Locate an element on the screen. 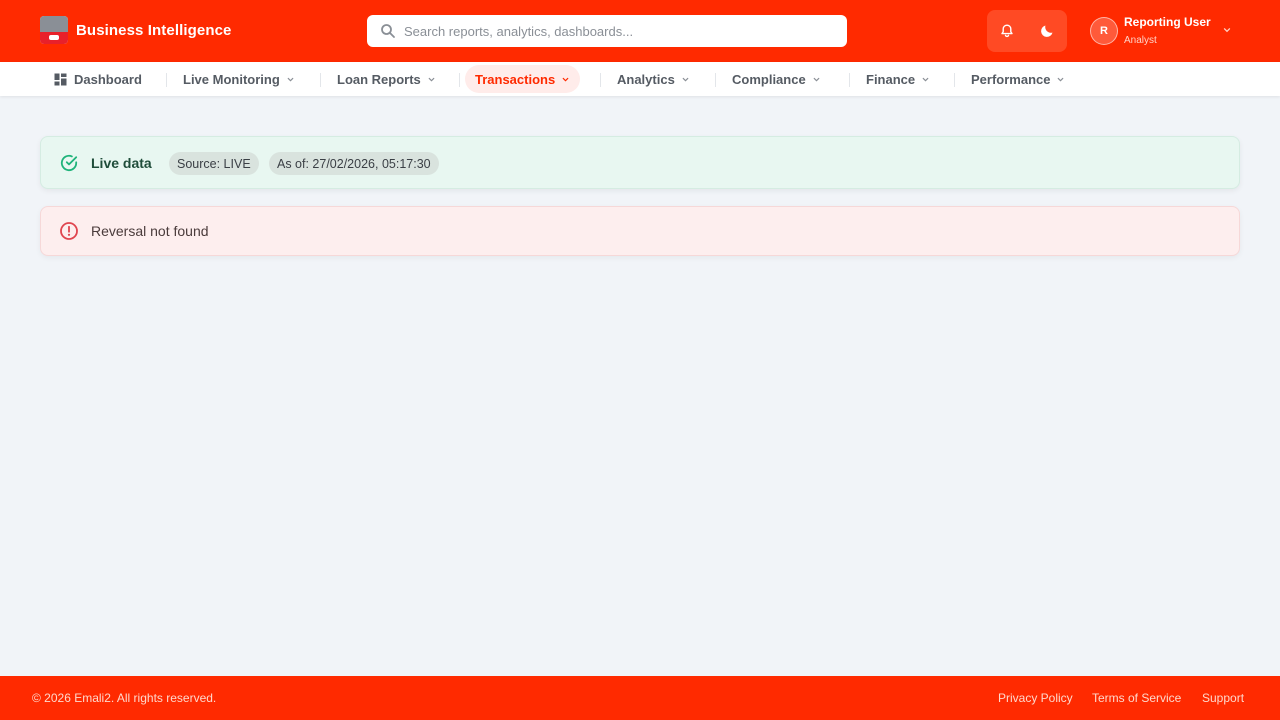 This screenshot has width=1280, height=720. nav-loan-reports: Loan Reports is located at coordinates (386, 79).